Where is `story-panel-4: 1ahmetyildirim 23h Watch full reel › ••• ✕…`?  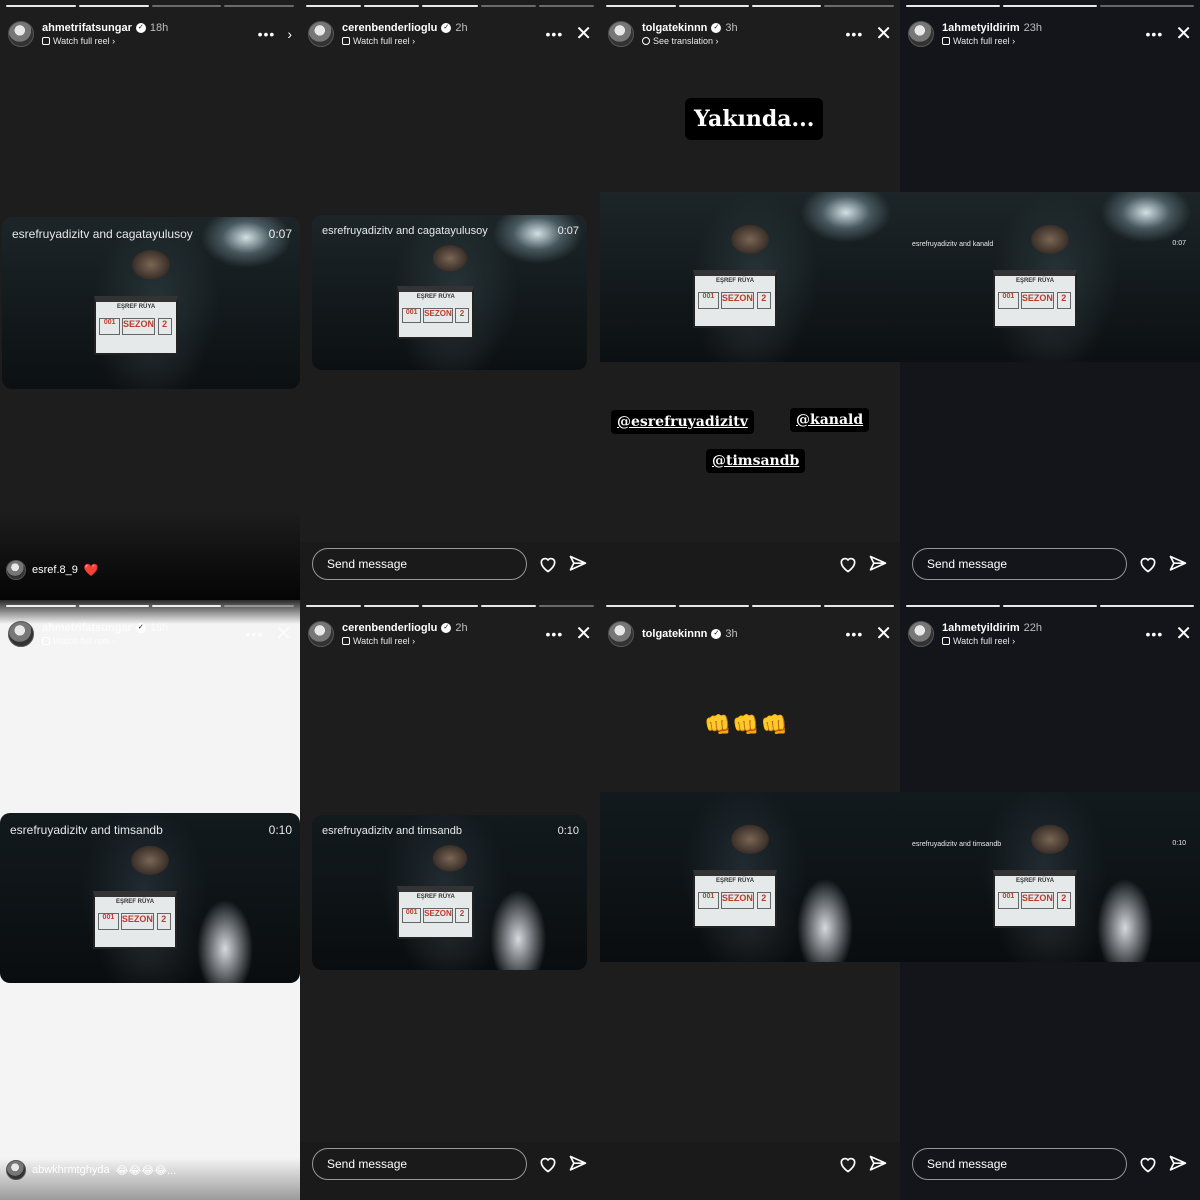
story-panel-4: 1ahmetyildirim 23h Watch full reel › ••• ✕… is located at coordinates (1050, 300).